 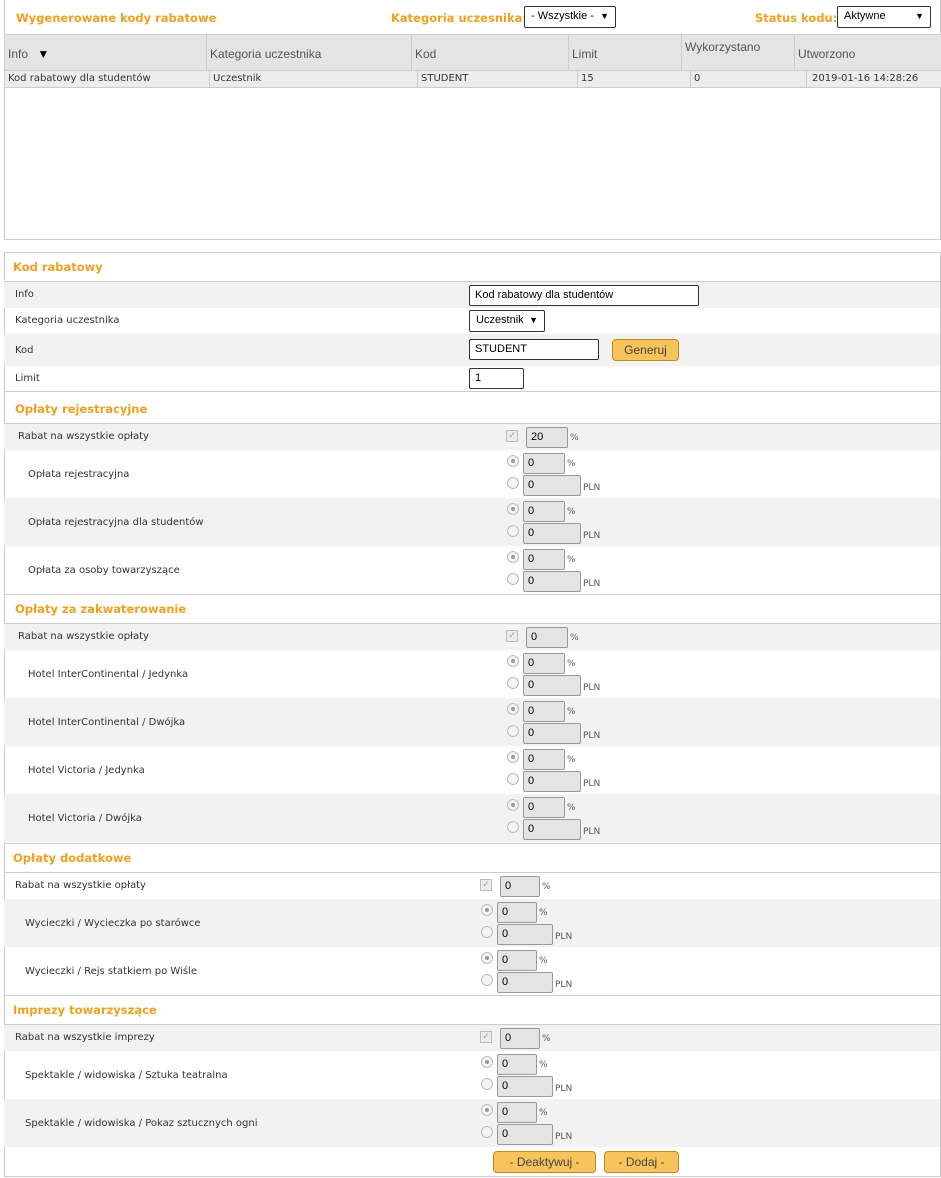 What do you see at coordinates (584, 295) in the screenshot?
I see `info-input: Kod rabatowy dla studentów` at bounding box center [584, 295].